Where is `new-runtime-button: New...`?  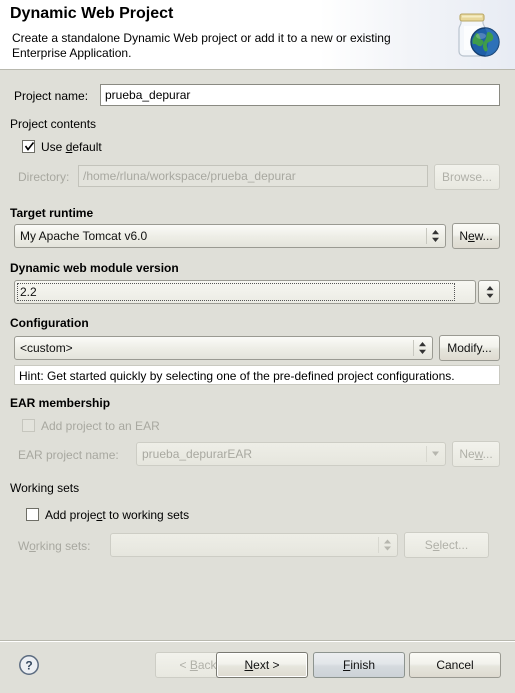
new-runtime-button: New... is located at coordinates (476, 236).